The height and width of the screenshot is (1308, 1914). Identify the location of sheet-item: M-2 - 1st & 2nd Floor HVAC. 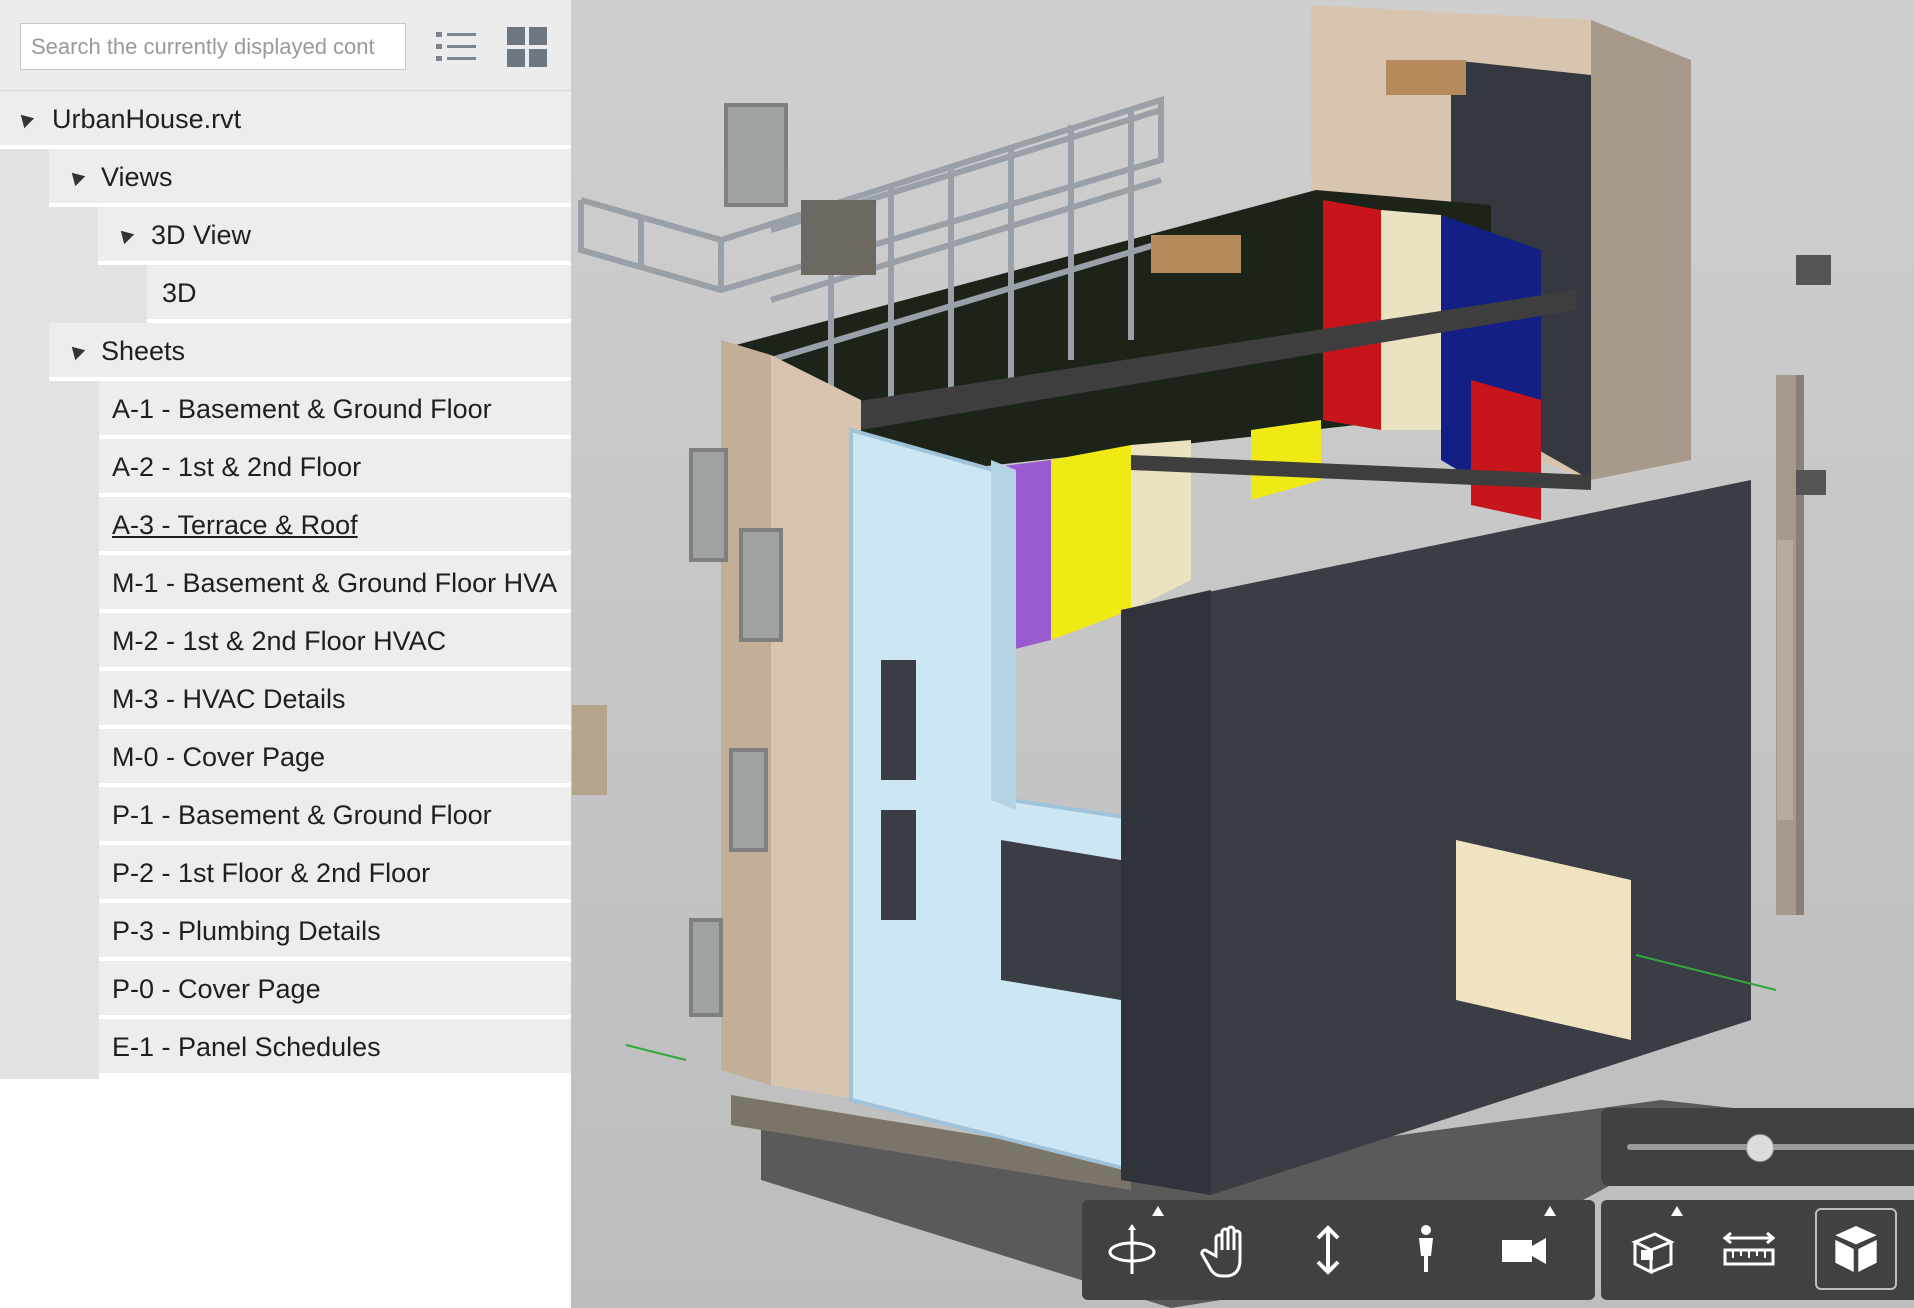
(335, 641).